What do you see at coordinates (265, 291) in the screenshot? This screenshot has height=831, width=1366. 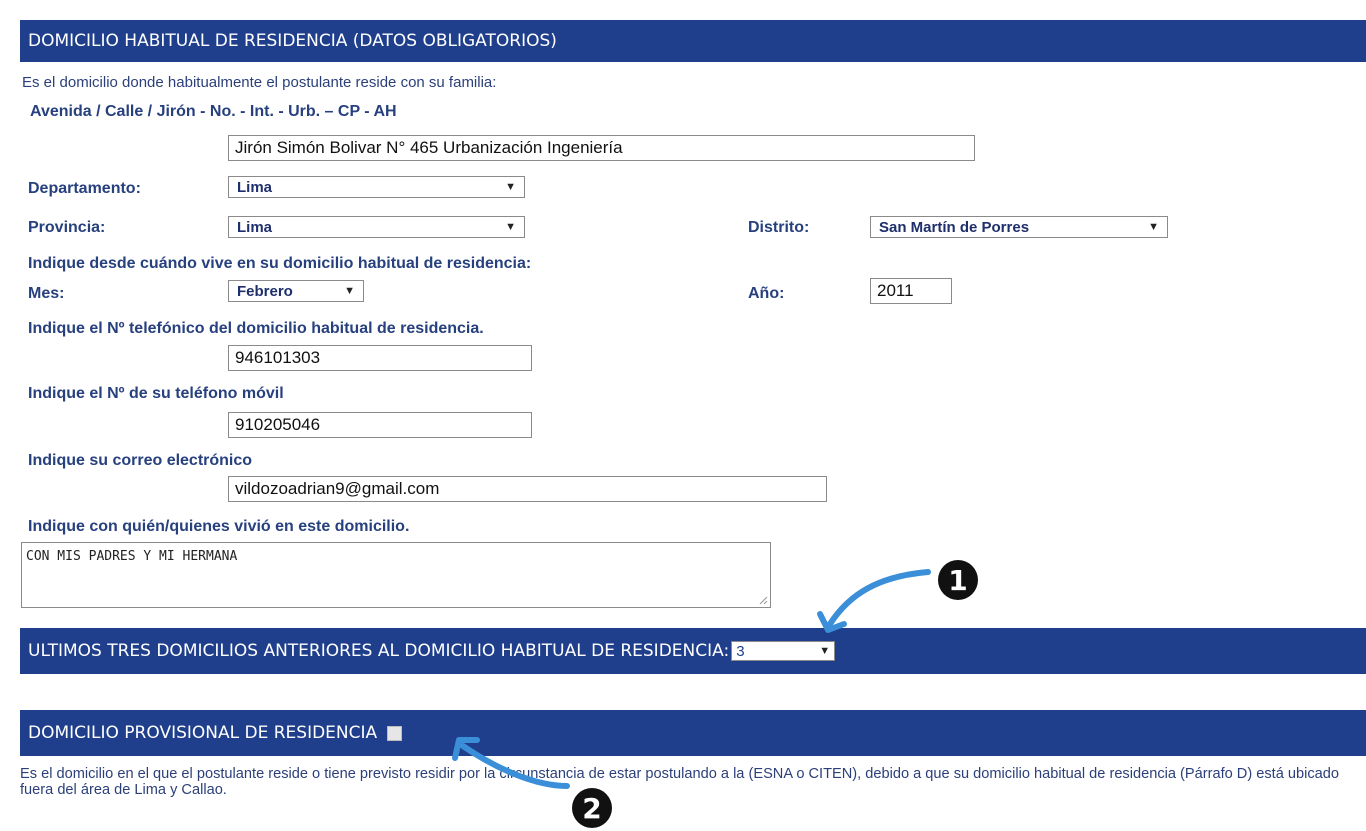 I see `mes-select-value: Febrero` at bounding box center [265, 291].